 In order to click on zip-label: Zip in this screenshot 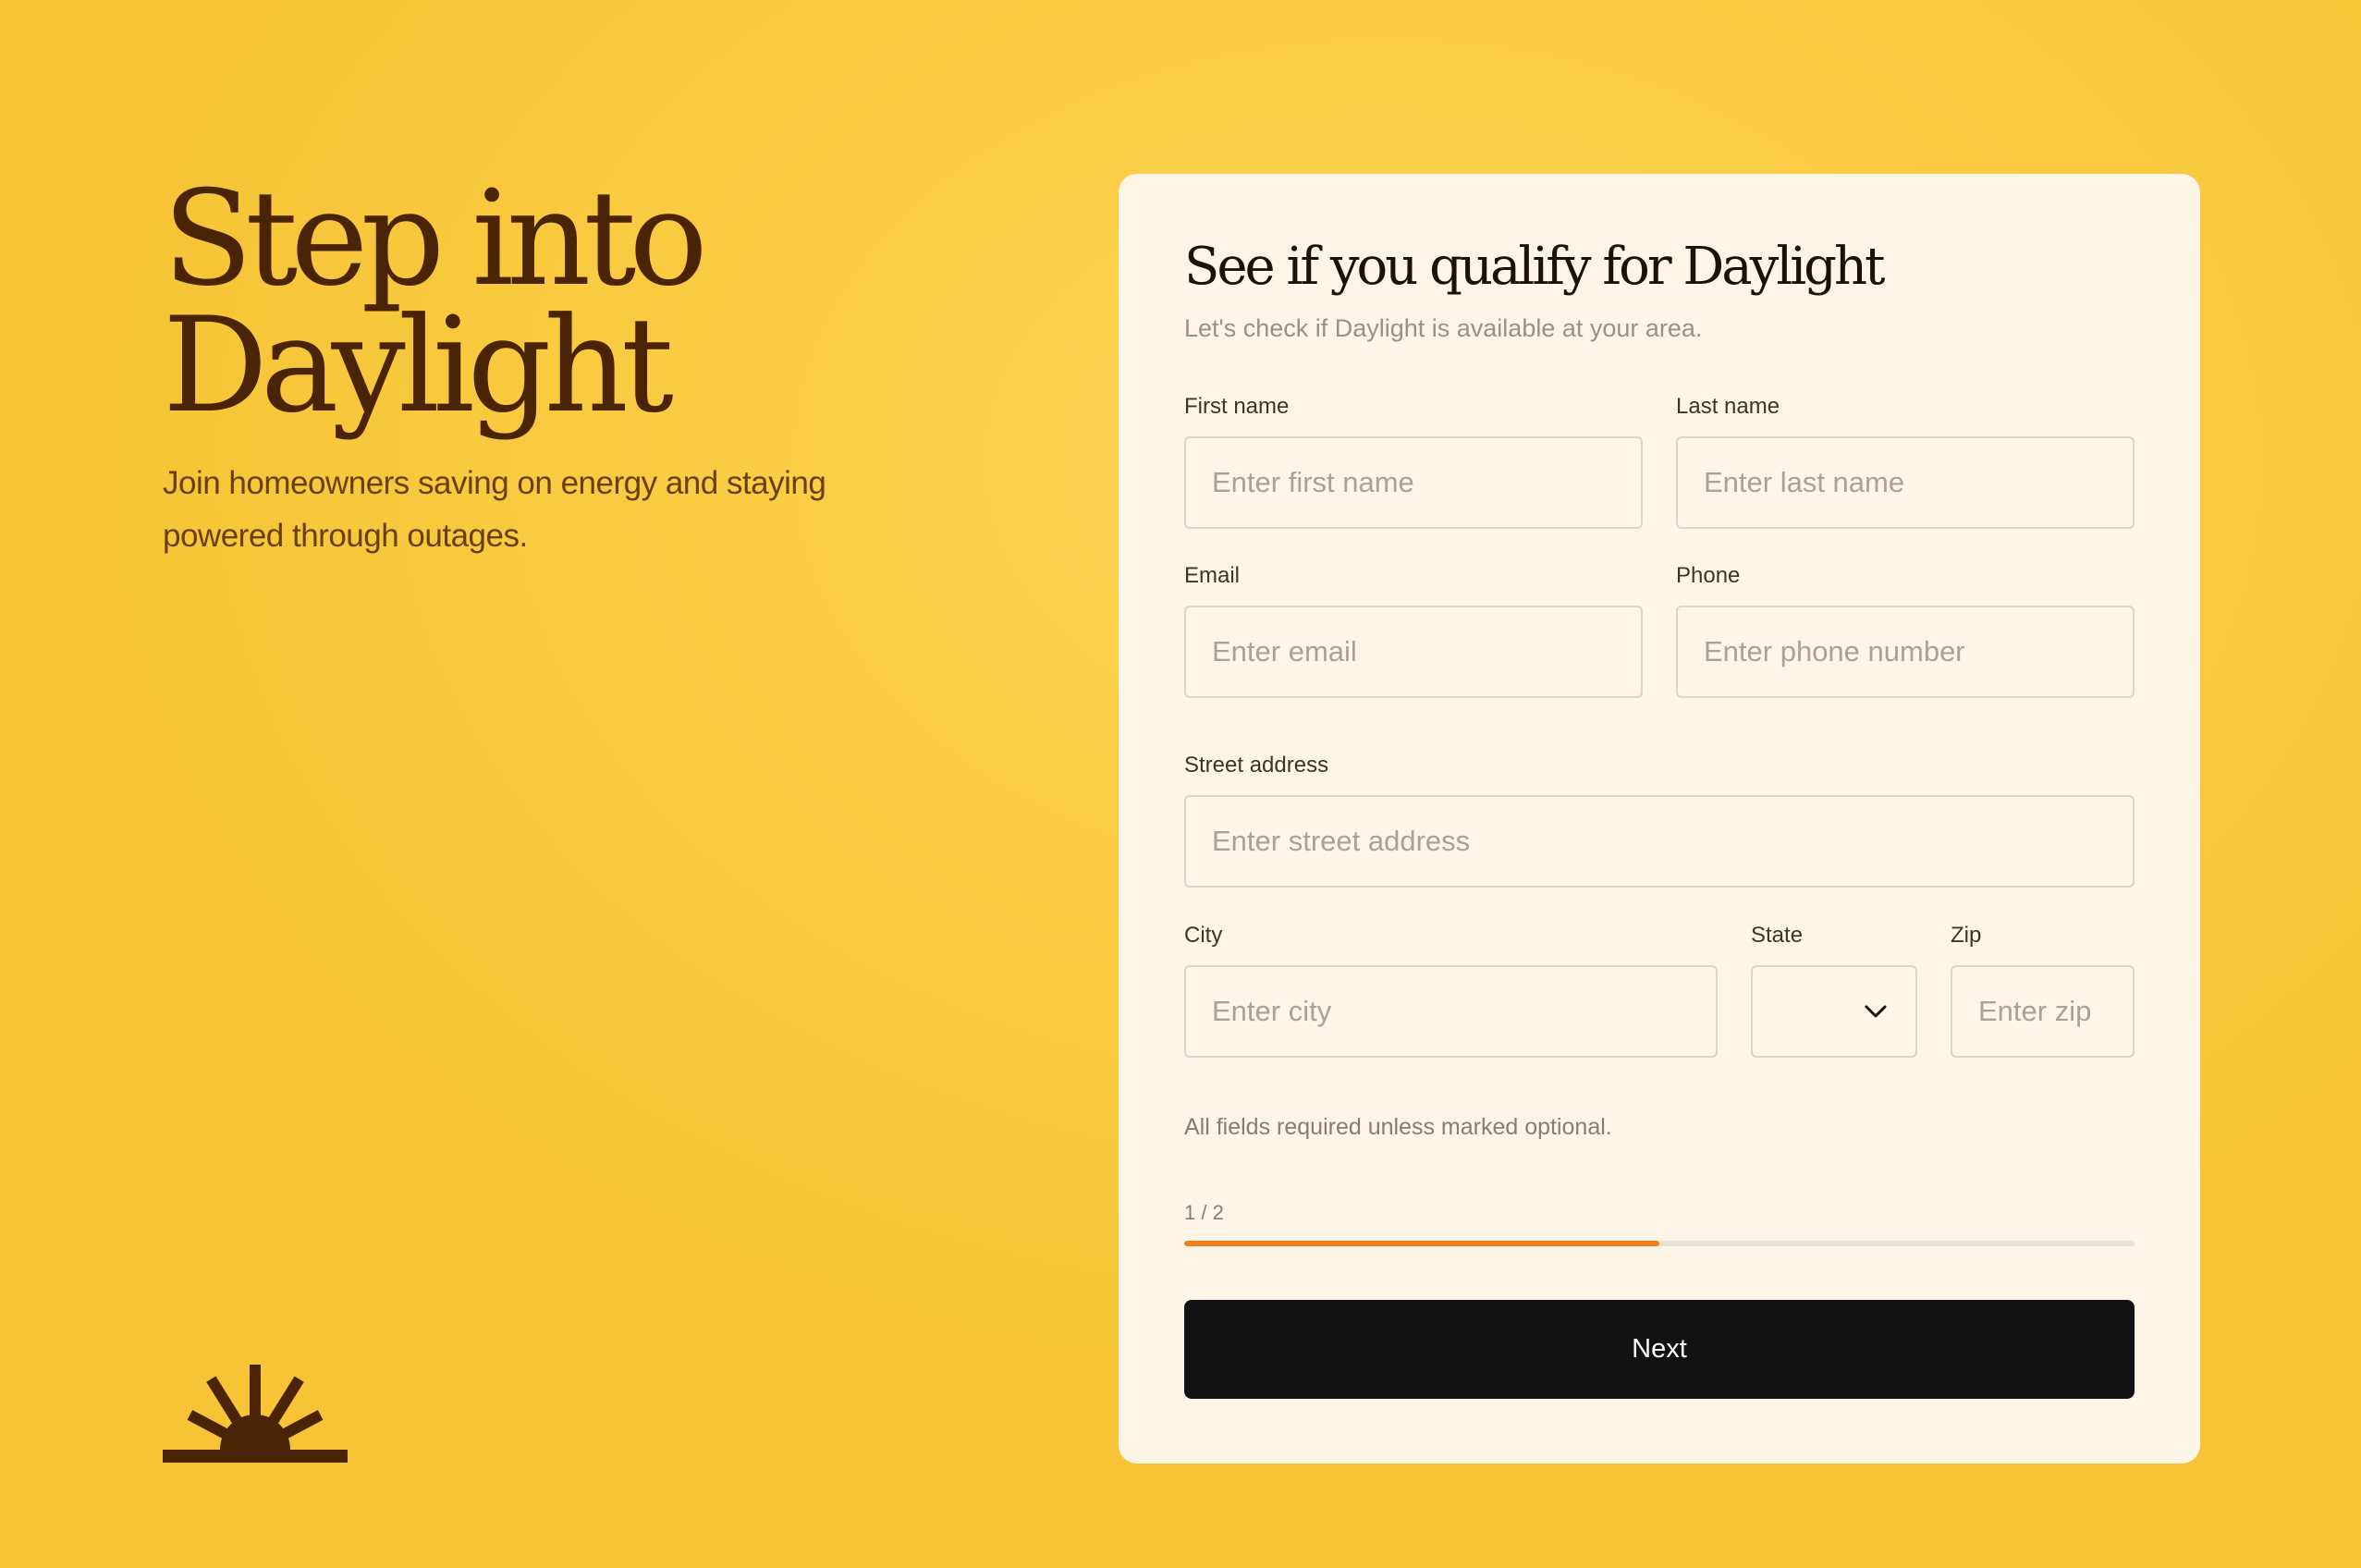, I will do `click(1966, 935)`.